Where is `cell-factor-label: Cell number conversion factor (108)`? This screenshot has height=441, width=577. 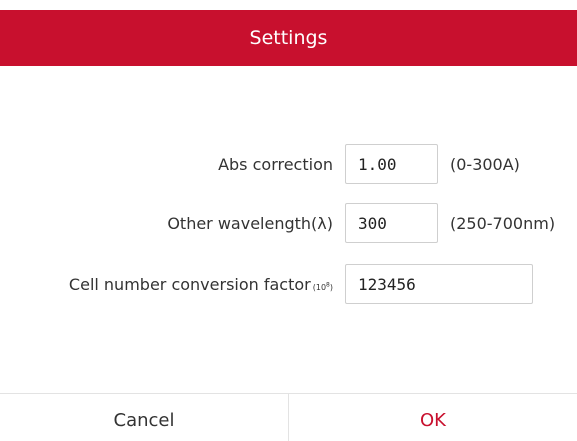 cell-factor-label: Cell number conversion factor (108) is located at coordinates (201, 285).